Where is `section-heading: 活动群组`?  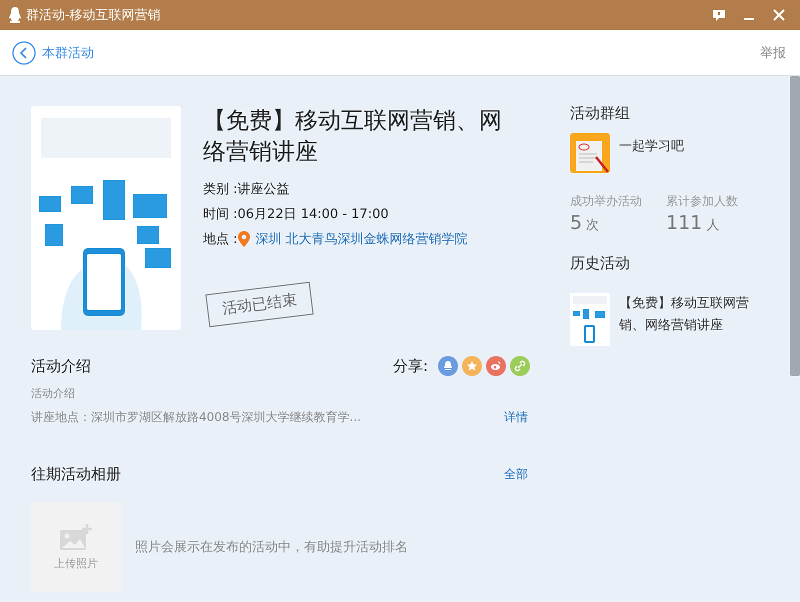 section-heading: 活动群组 is located at coordinates (600, 113).